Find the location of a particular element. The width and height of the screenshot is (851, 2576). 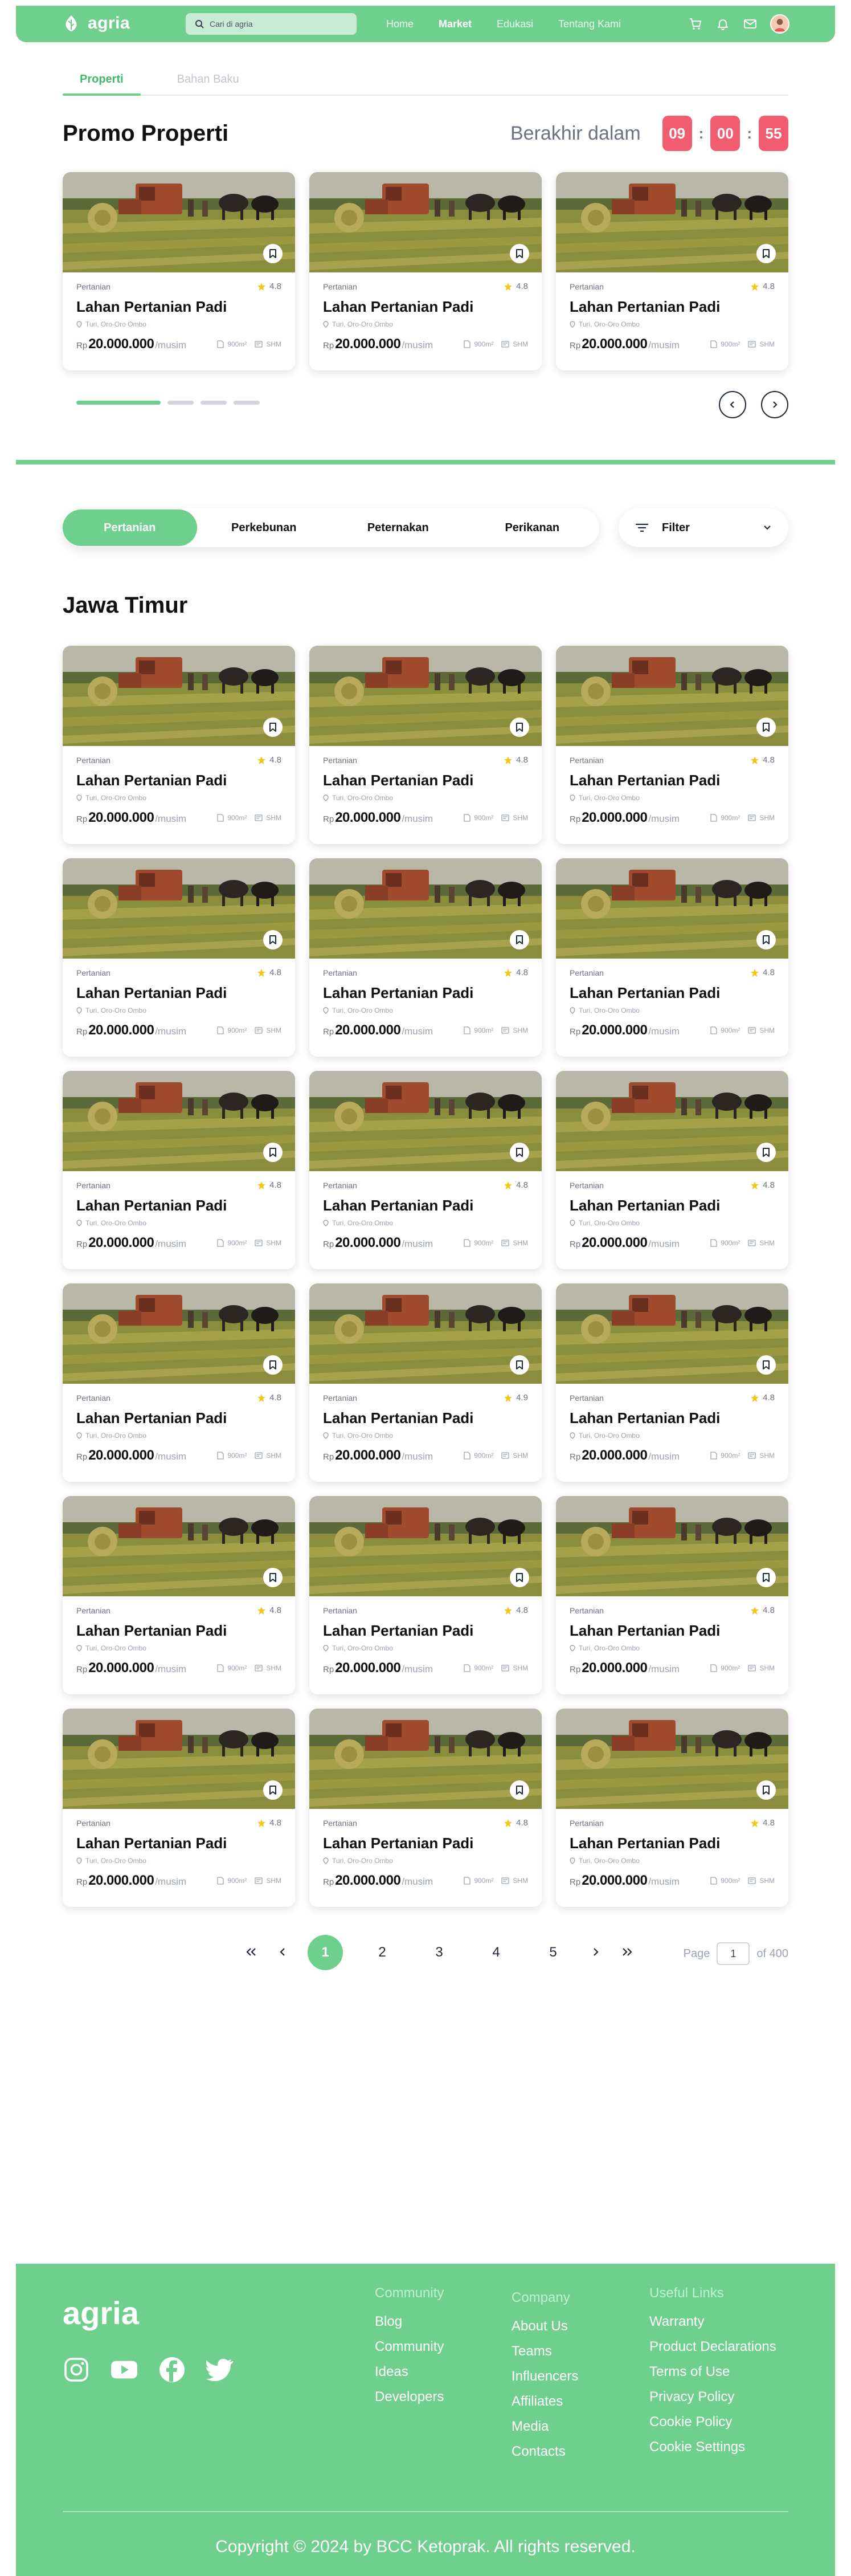

star-icon is located at coordinates (755, 760).